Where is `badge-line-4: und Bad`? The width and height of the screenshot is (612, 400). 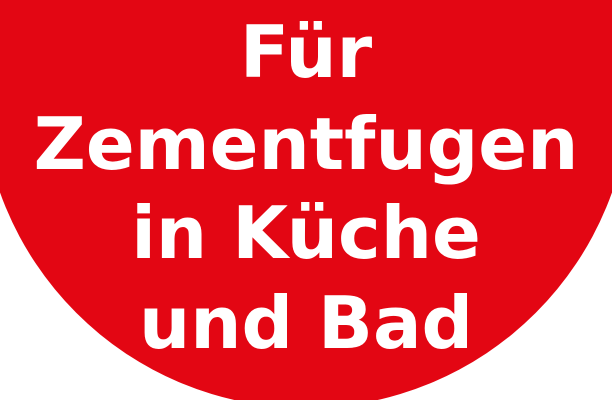
badge-line-4: und Bad is located at coordinates (306, 323).